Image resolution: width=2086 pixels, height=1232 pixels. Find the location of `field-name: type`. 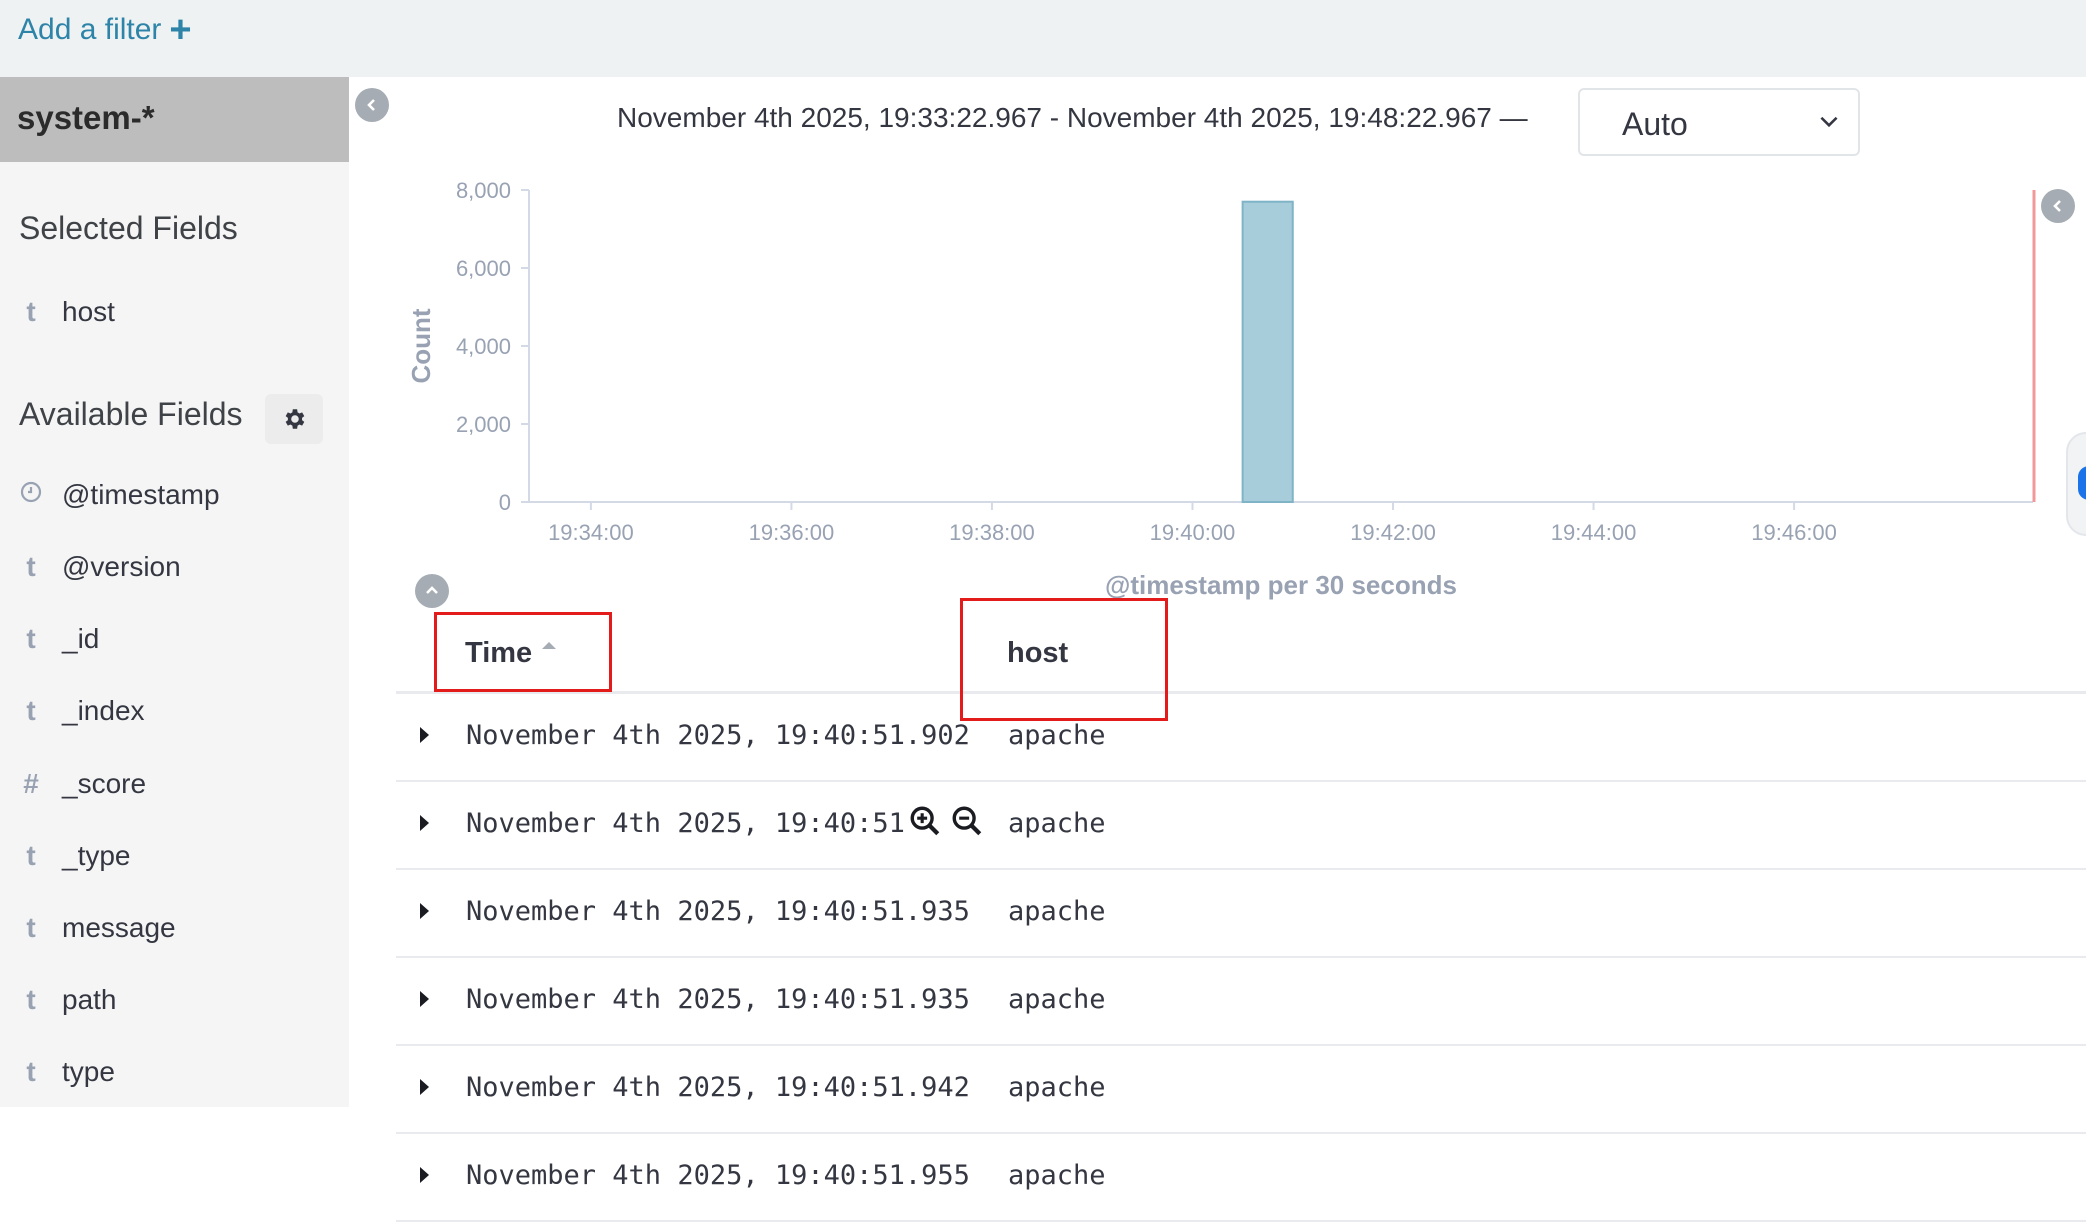

field-name: type is located at coordinates (88, 1071).